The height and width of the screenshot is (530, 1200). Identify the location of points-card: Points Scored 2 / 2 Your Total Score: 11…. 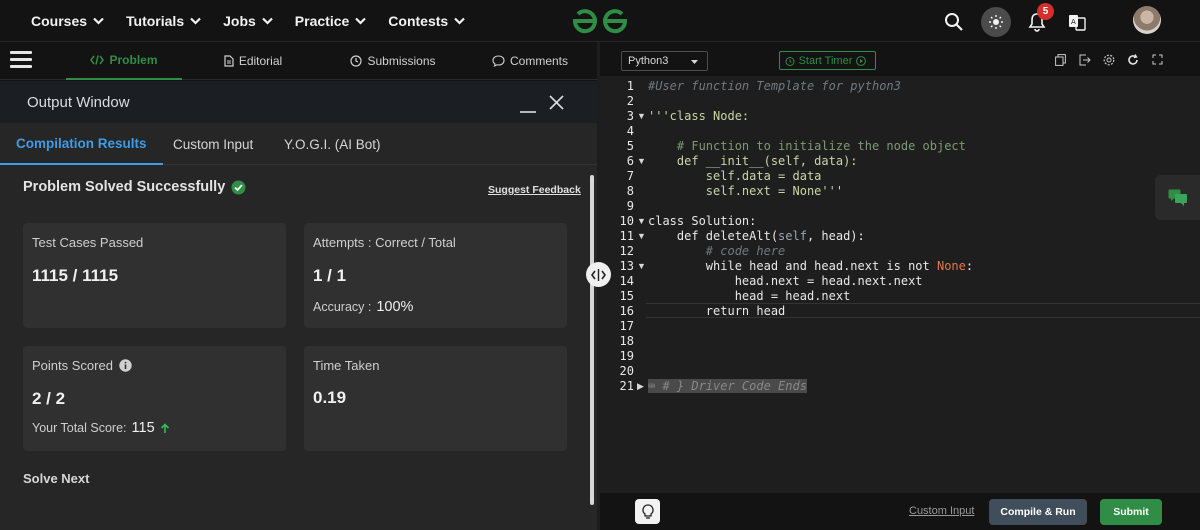
(154, 398).